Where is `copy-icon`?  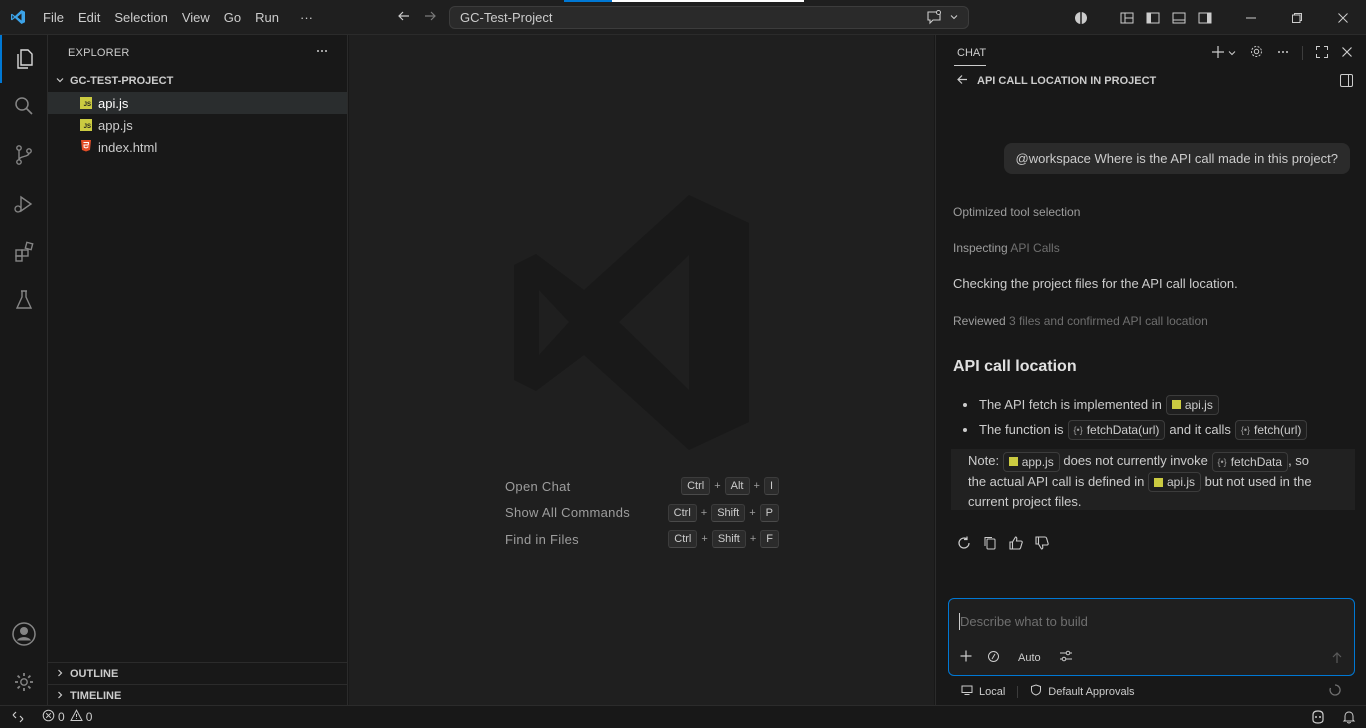
copy-icon is located at coordinates (990, 544).